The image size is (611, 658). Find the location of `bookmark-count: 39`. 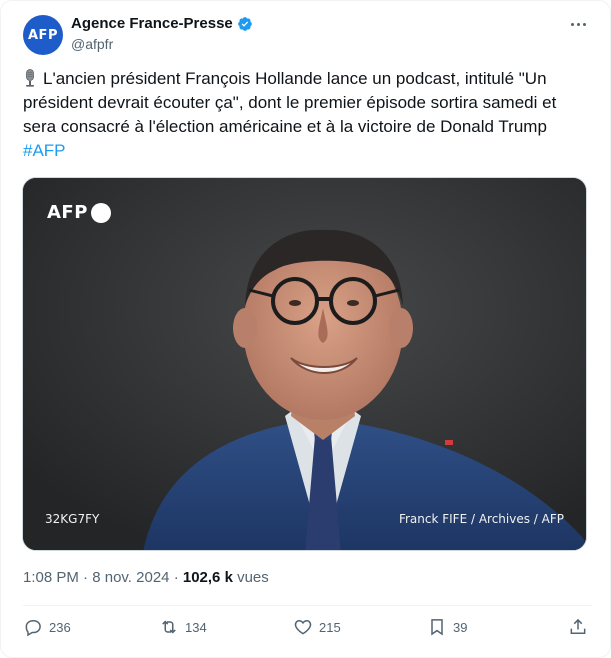

bookmark-count: 39 is located at coordinates (460, 627).